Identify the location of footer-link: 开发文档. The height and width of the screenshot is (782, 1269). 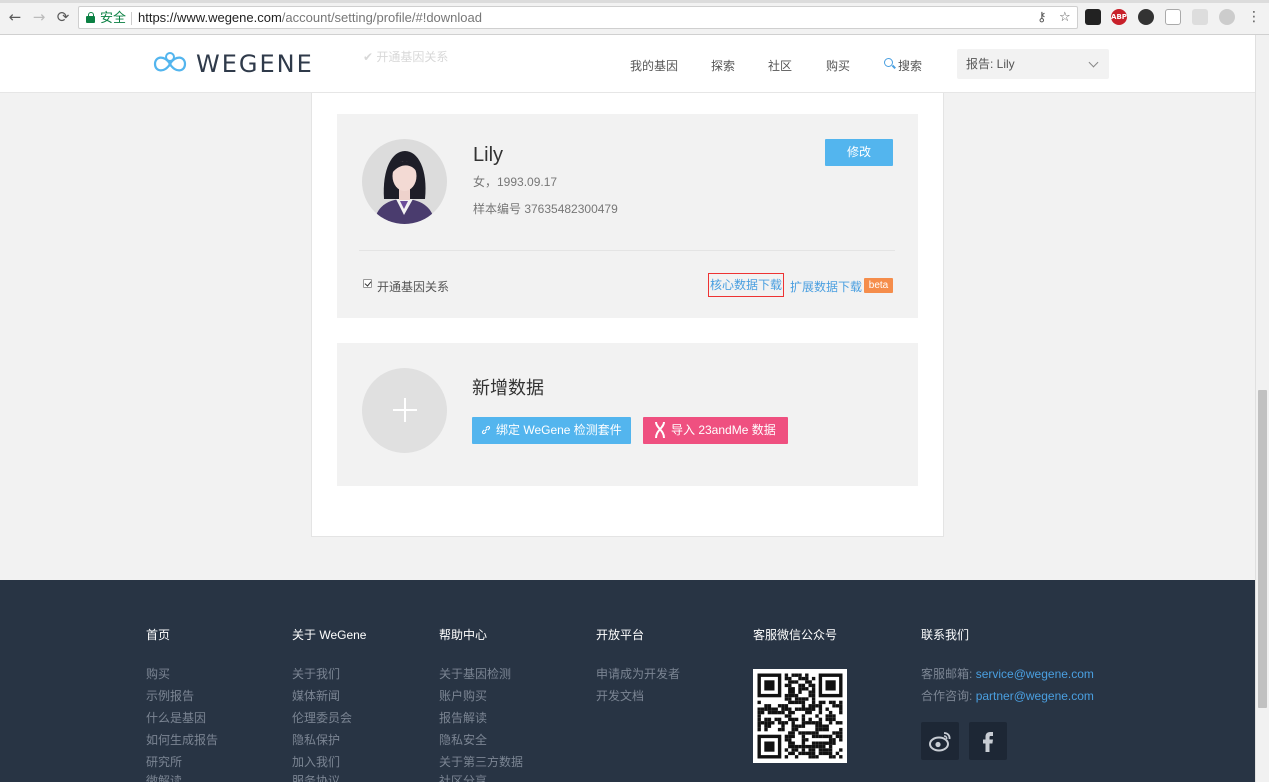
(620, 695).